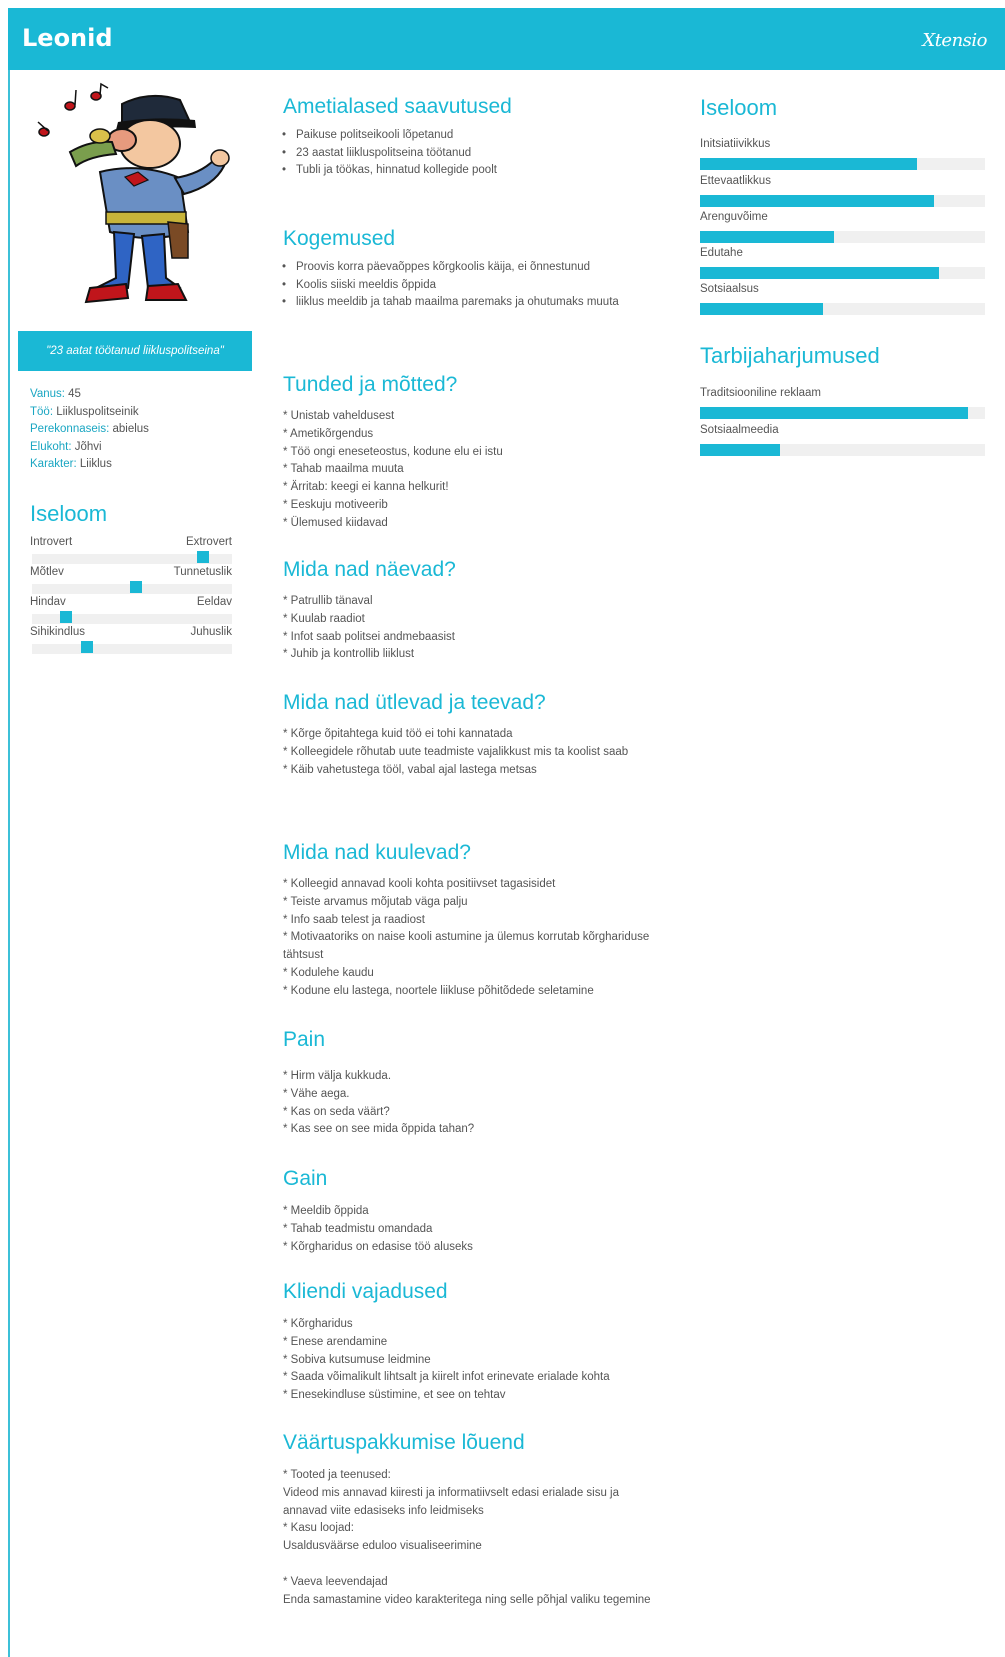  I want to click on section-title-gain: Gain, so click(305, 1178).